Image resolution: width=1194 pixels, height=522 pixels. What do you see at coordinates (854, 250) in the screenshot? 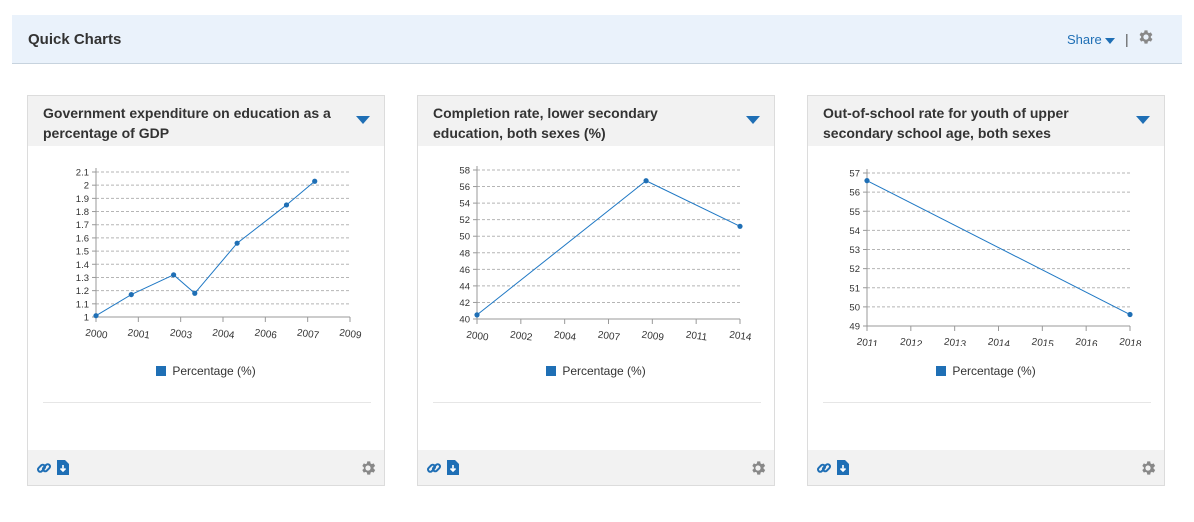
I see `y-tick-label: 53` at bounding box center [854, 250].